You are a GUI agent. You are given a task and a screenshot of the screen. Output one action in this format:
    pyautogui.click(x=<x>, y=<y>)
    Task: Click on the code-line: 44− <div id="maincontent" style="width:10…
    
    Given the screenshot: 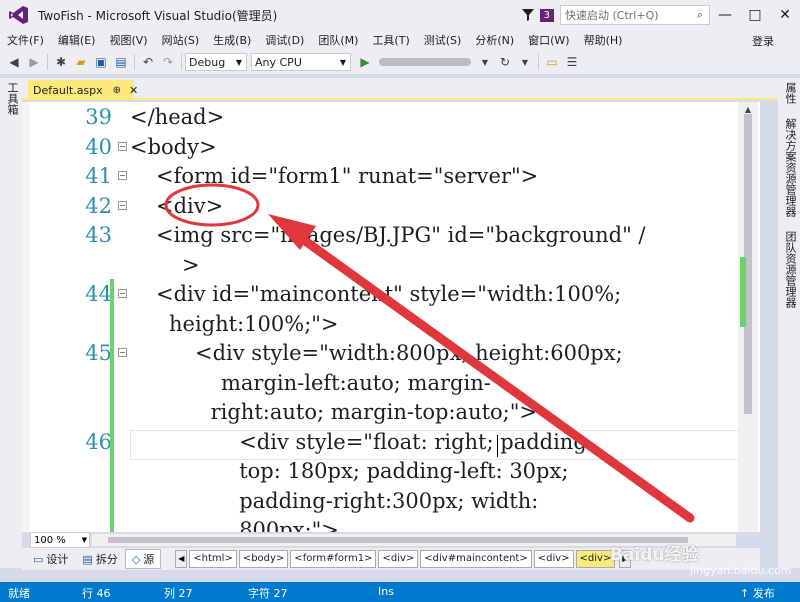 What is the action you would take?
    pyautogui.click(x=391, y=294)
    